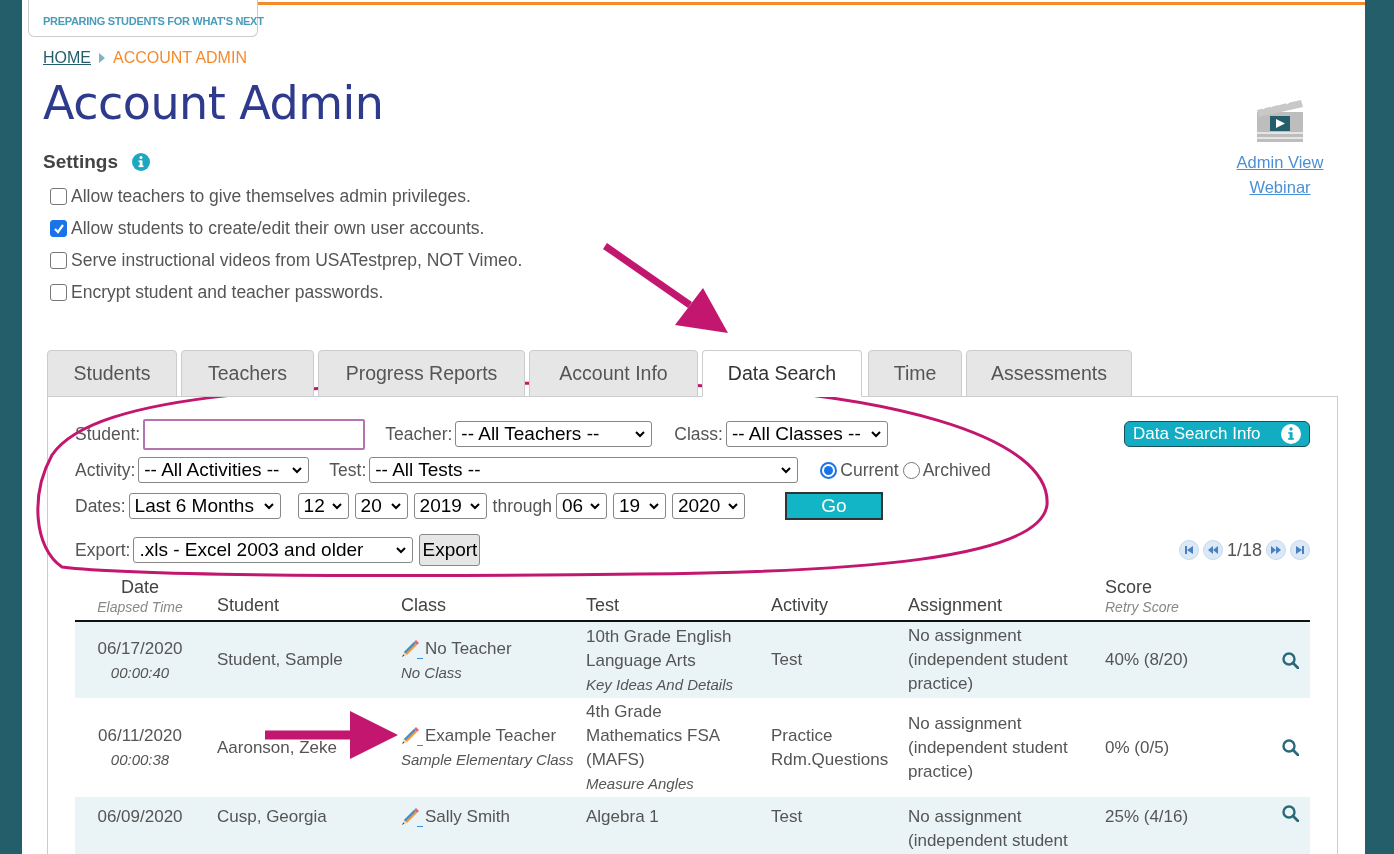 The width and height of the screenshot is (1394, 854). Describe the element at coordinates (140, 760) in the screenshot. I see `elapsed-time: 00:00:38` at that location.